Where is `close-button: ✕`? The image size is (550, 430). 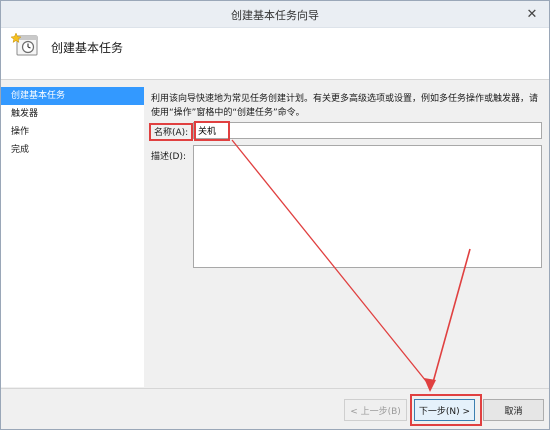
close-button: ✕ is located at coordinates (532, 14).